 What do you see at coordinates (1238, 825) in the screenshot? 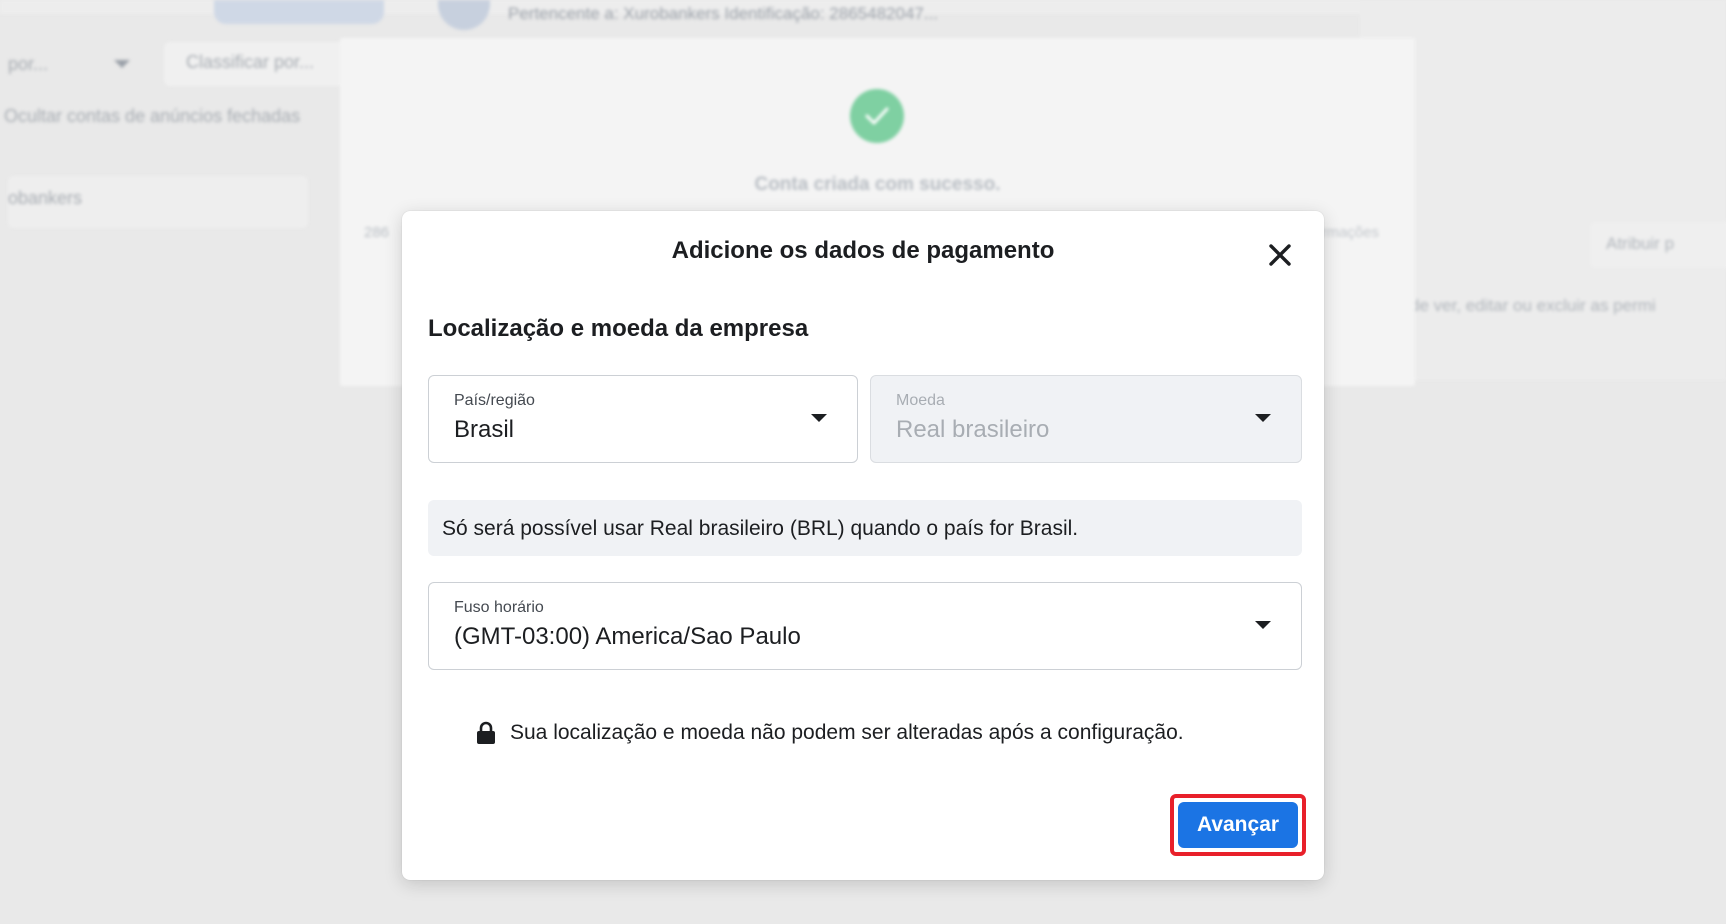
I see `next-button: Avançar` at bounding box center [1238, 825].